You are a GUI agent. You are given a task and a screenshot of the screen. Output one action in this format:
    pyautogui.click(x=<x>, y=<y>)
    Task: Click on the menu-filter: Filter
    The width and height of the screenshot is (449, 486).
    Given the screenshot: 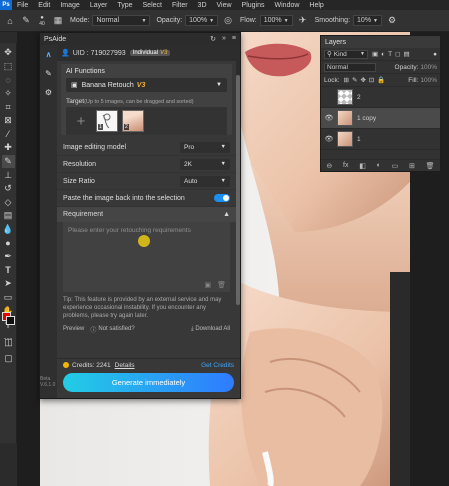 What is the action you would take?
    pyautogui.click(x=180, y=5)
    